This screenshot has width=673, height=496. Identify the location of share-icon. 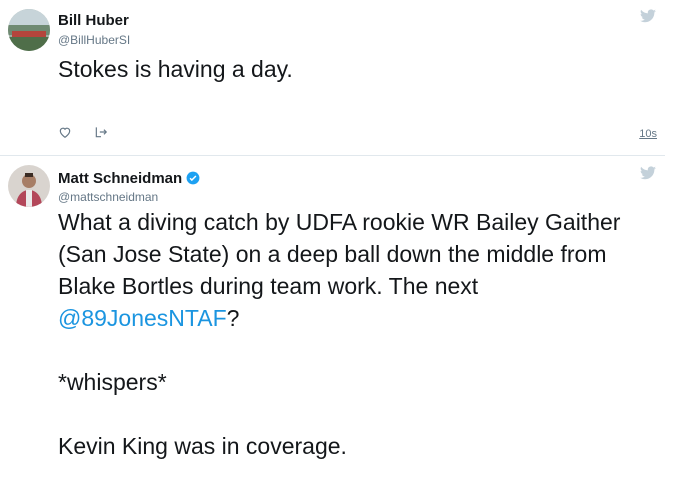
(101, 132).